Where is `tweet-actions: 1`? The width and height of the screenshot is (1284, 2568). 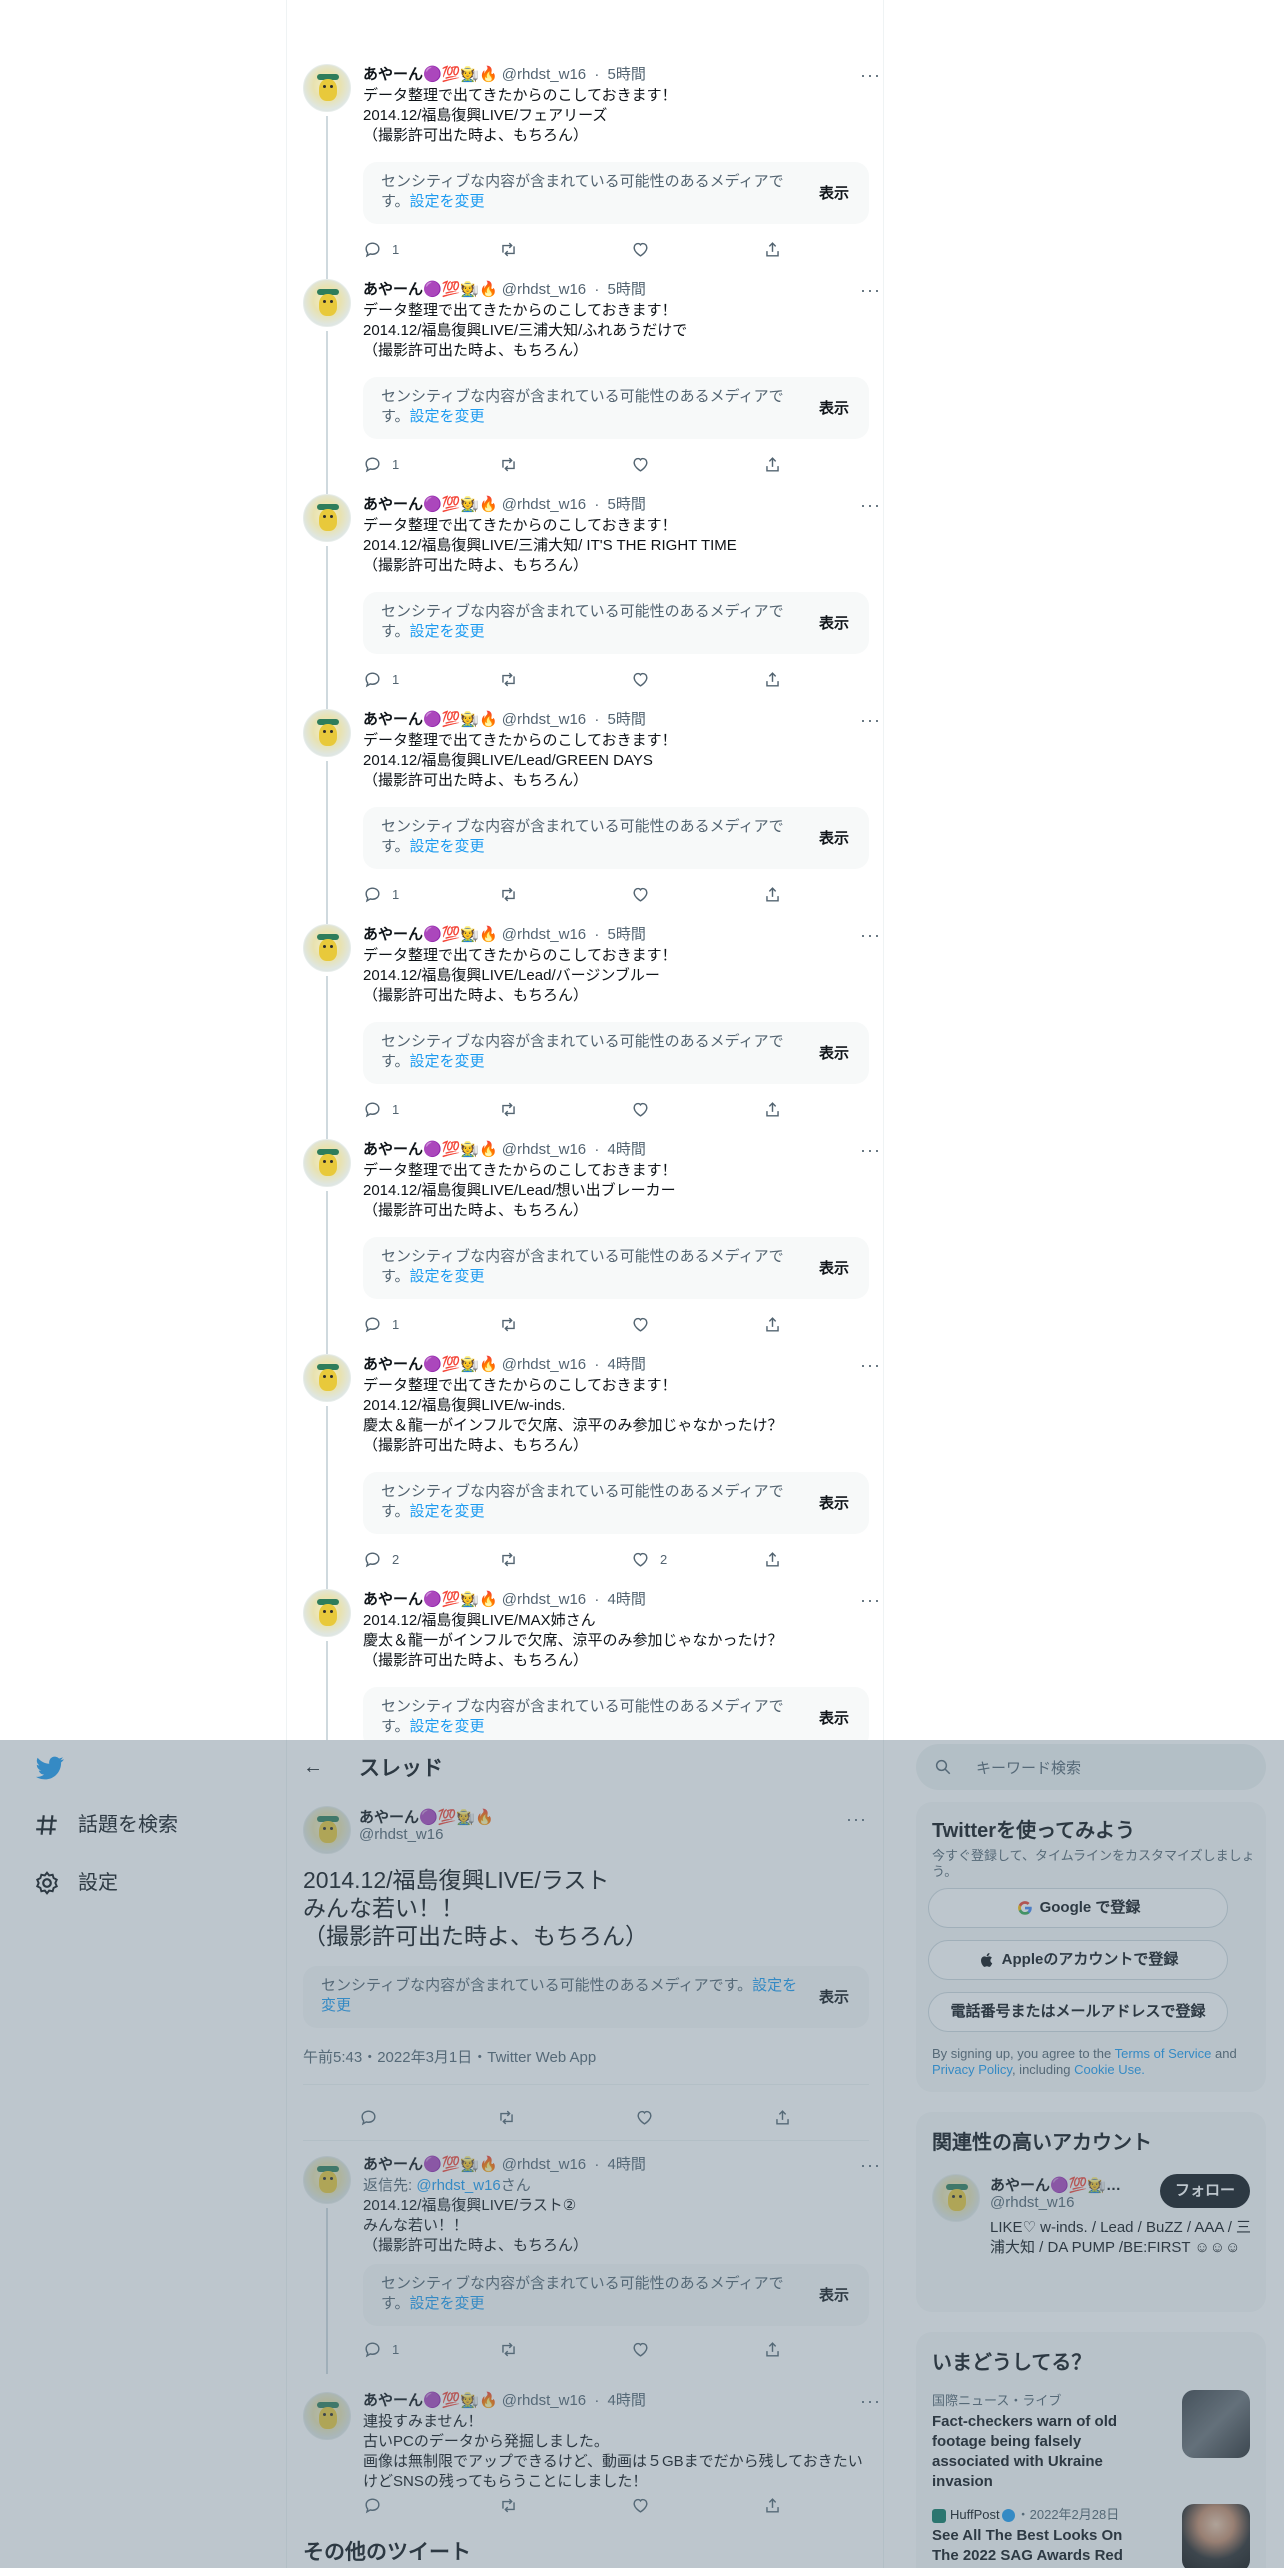 tweet-actions: 1 is located at coordinates (573, 1109).